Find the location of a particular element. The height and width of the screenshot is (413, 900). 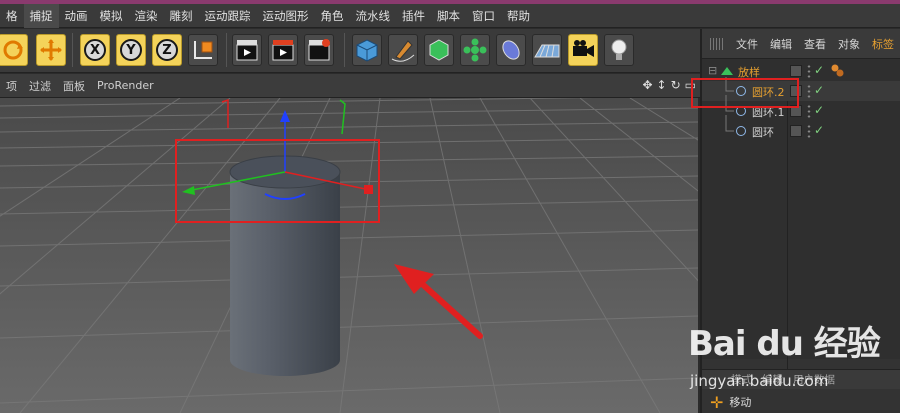

menu-item-snap: 捕捉 is located at coordinates (41, 15).